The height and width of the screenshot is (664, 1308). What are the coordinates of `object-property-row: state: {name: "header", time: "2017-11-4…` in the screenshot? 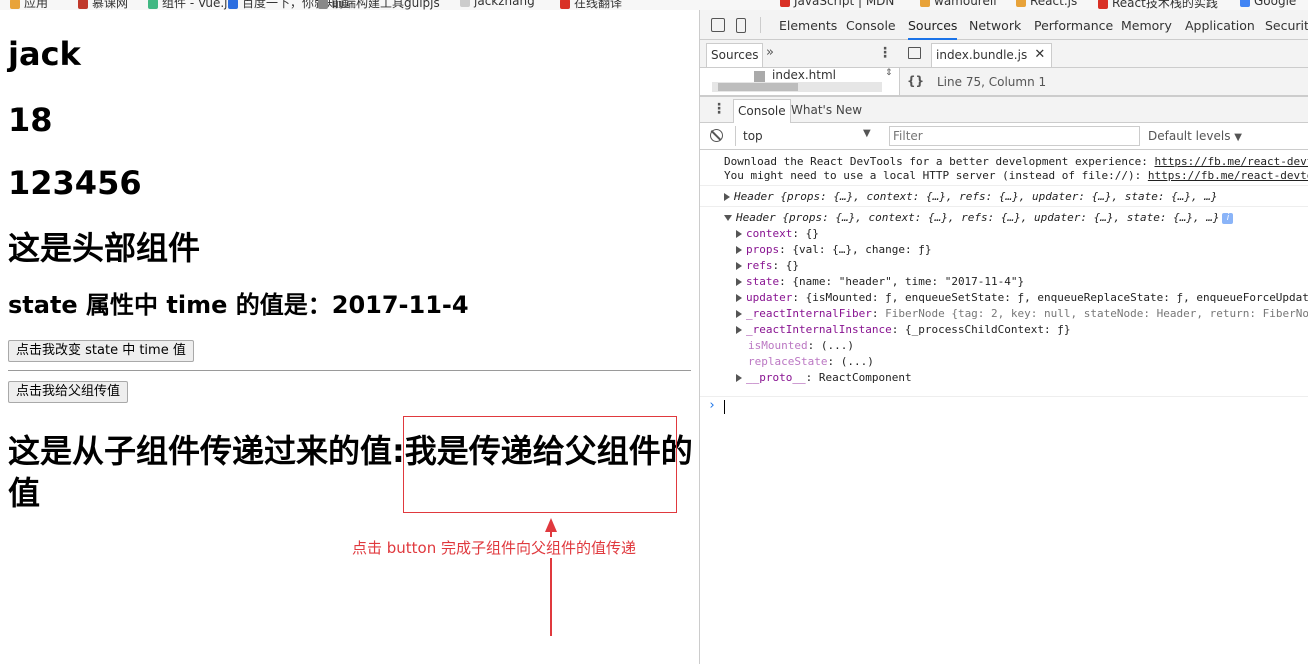 It's located at (880, 282).